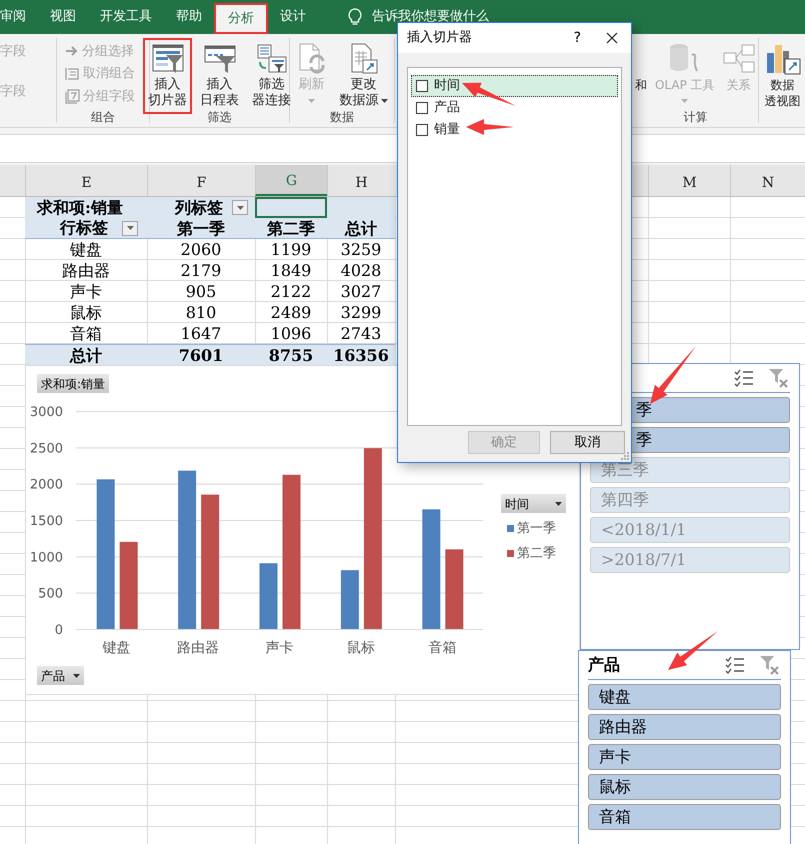  Describe the element at coordinates (361, 249) in the screenshot. I see `table-cell-text: 3259` at that location.